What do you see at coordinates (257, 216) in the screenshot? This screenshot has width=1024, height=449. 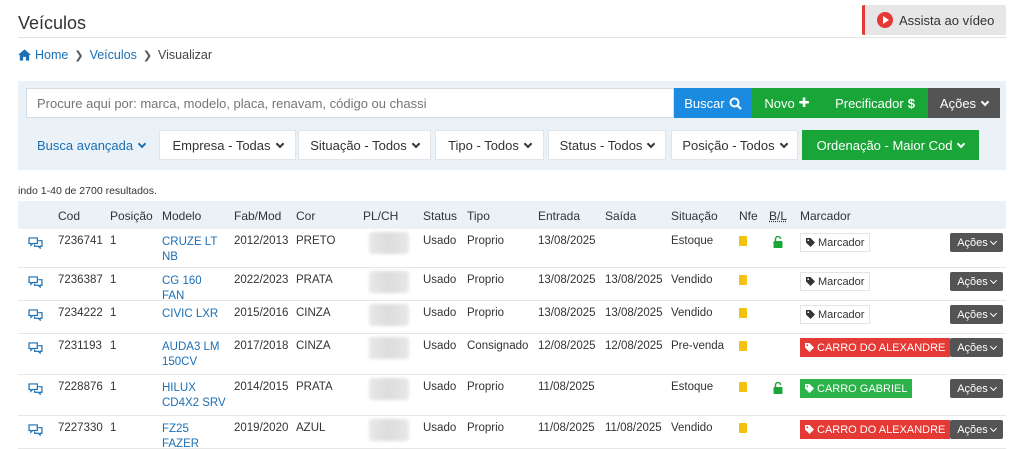 I see `header-fabmod: Fab/Mod` at bounding box center [257, 216].